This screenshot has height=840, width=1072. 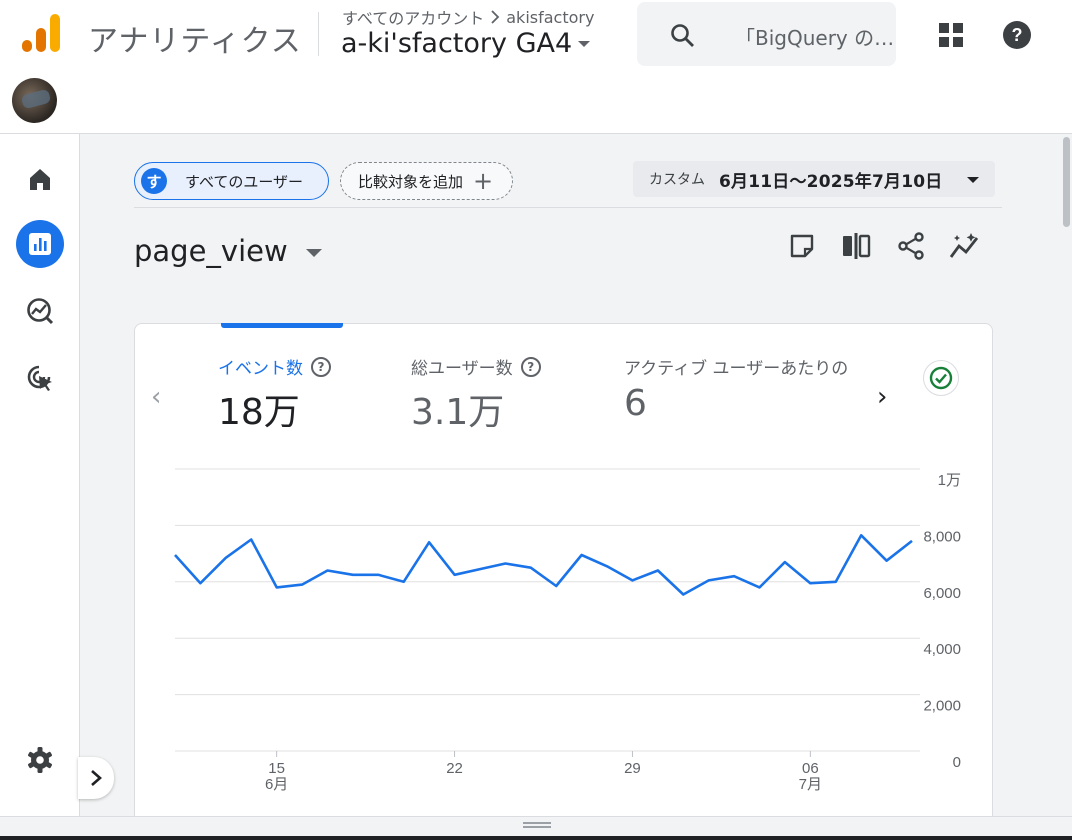 I want to click on segment-badge: す, so click(x=154, y=181).